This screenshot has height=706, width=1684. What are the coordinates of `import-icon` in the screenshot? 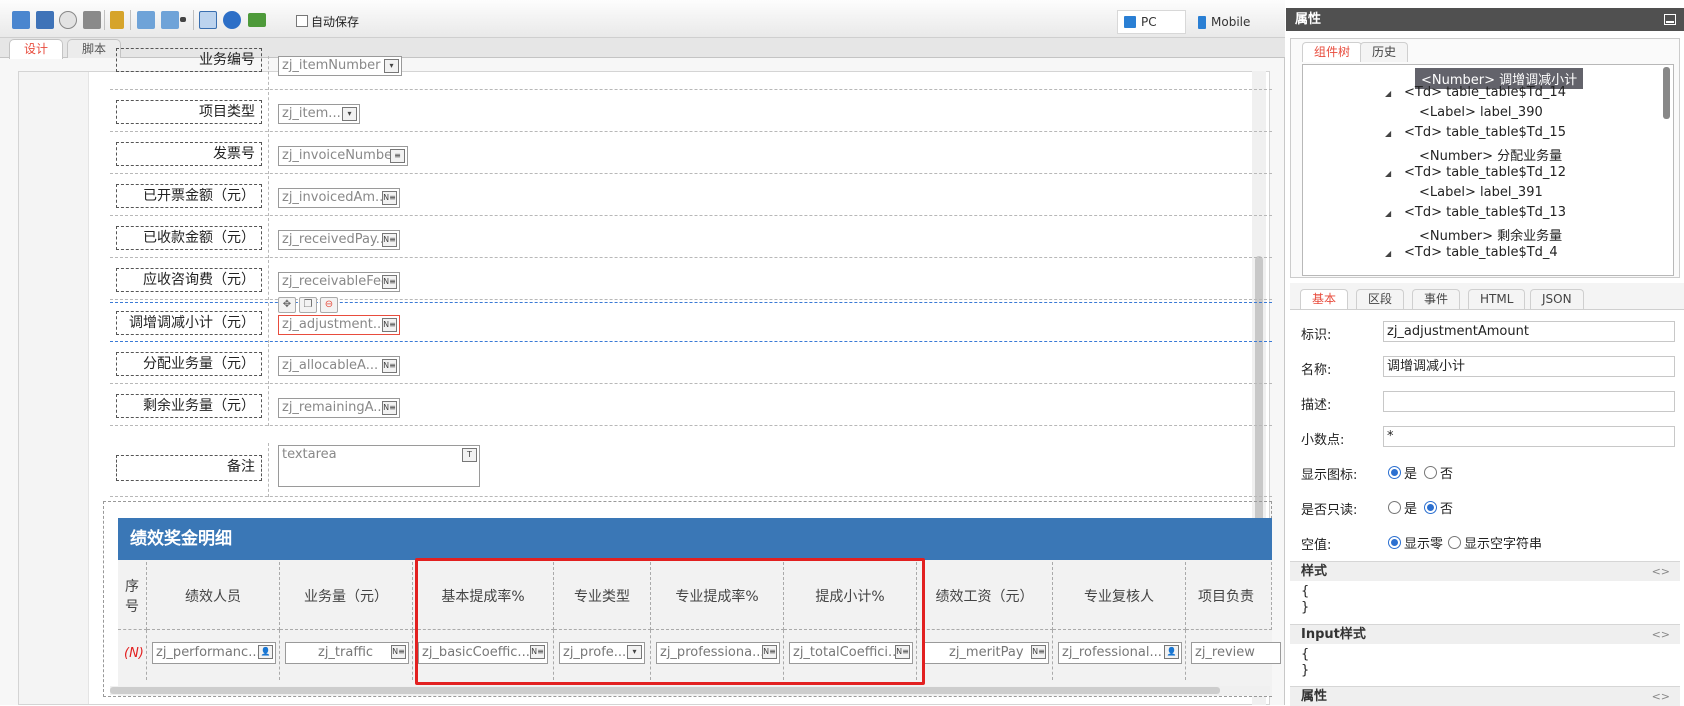 It's located at (146, 20).